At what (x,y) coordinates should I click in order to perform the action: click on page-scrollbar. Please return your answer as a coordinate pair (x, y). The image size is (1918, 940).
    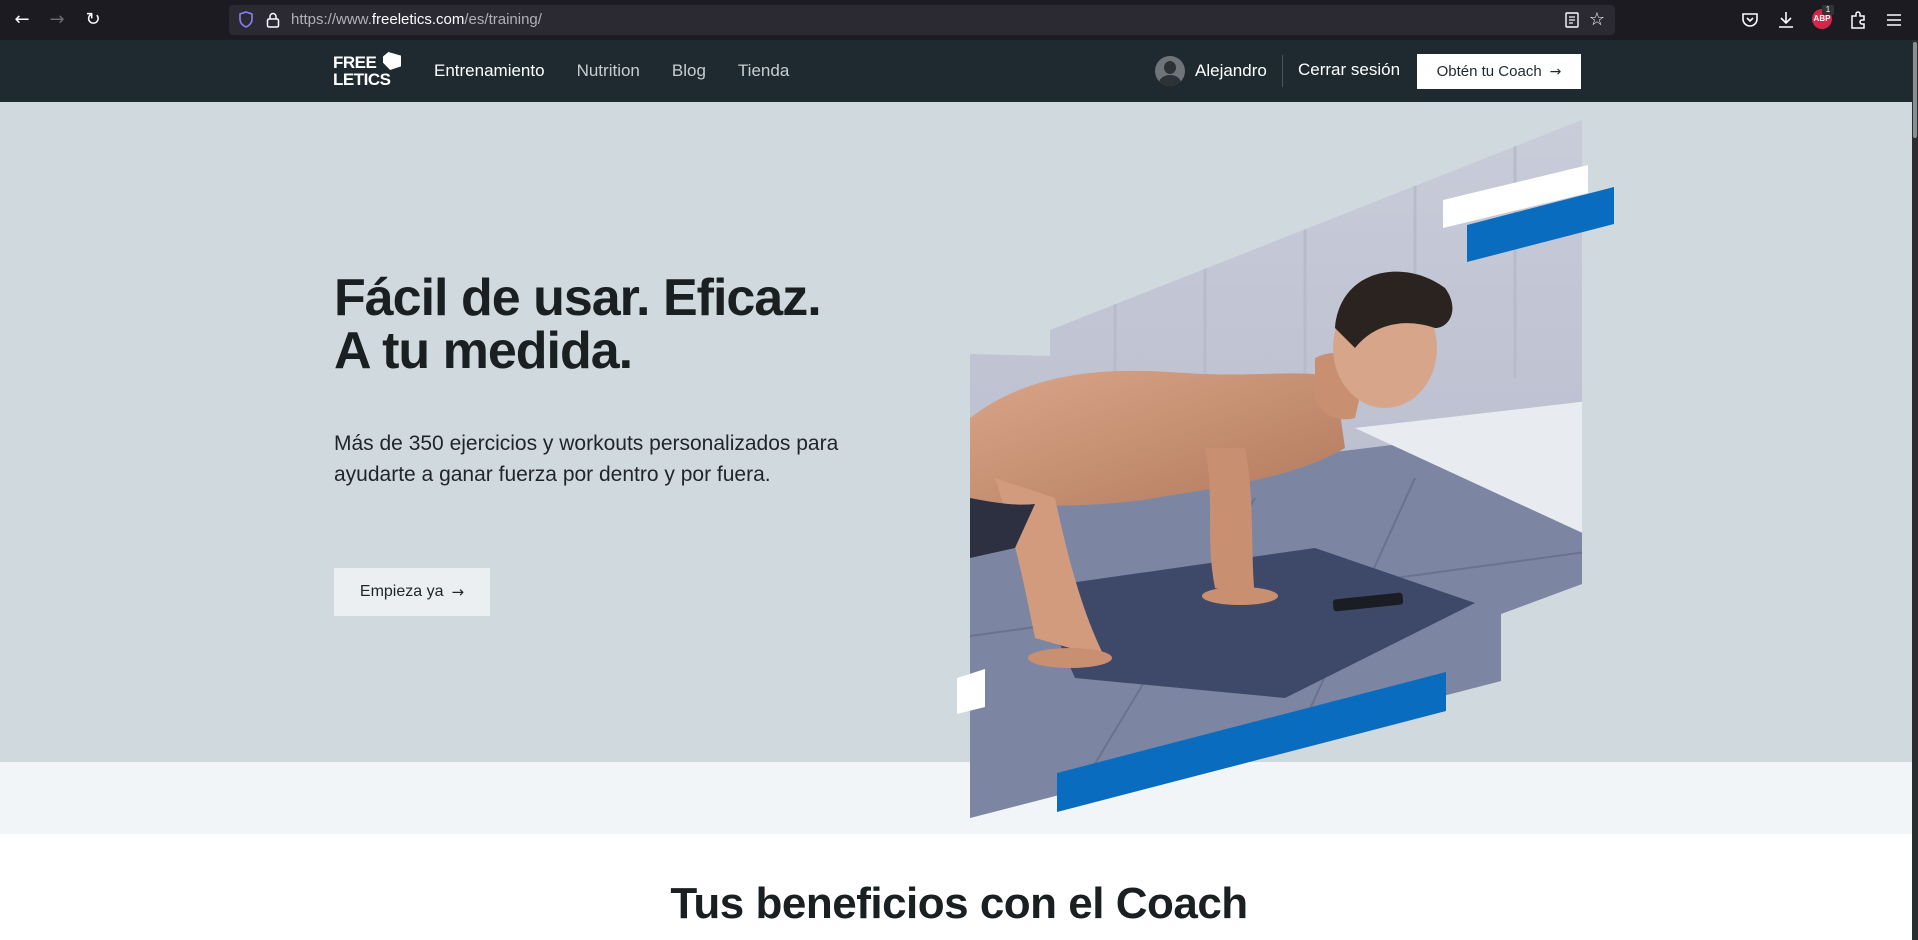
    Looking at the image, I should click on (1915, 490).